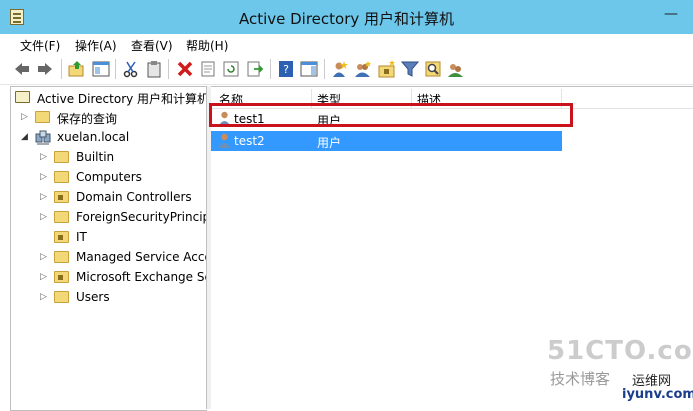 This screenshot has width=693, height=411. I want to click on tree-label: Microsoft Exchange Se, so click(141, 277).